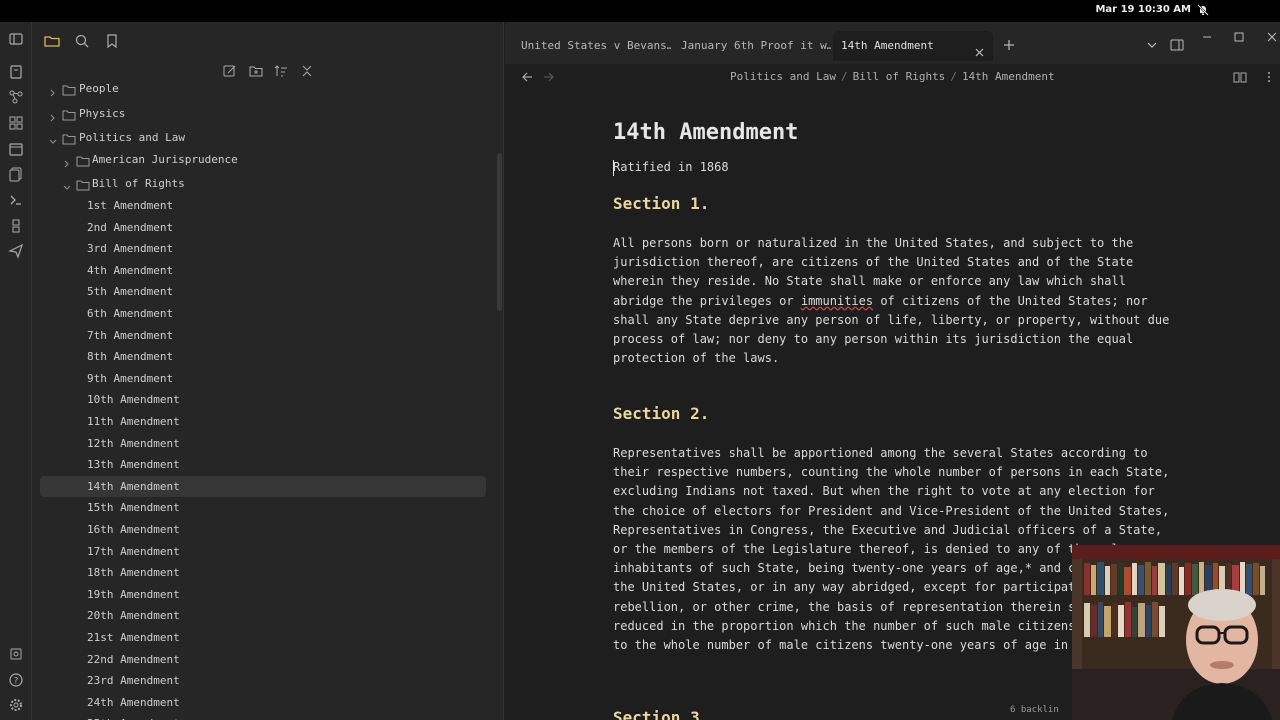 The height and width of the screenshot is (720, 1280). What do you see at coordinates (1240, 77) in the screenshot?
I see `reading-view-icon` at bounding box center [1240, 77].